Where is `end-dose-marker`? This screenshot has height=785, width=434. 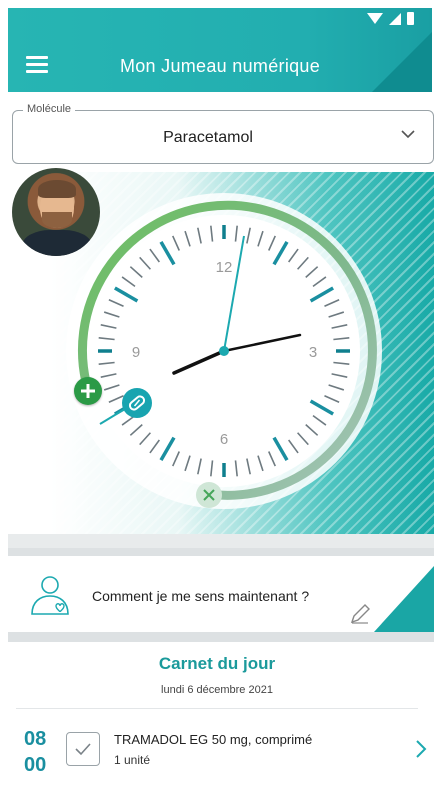
end-dose-marker is located at coordinates (209, 495).